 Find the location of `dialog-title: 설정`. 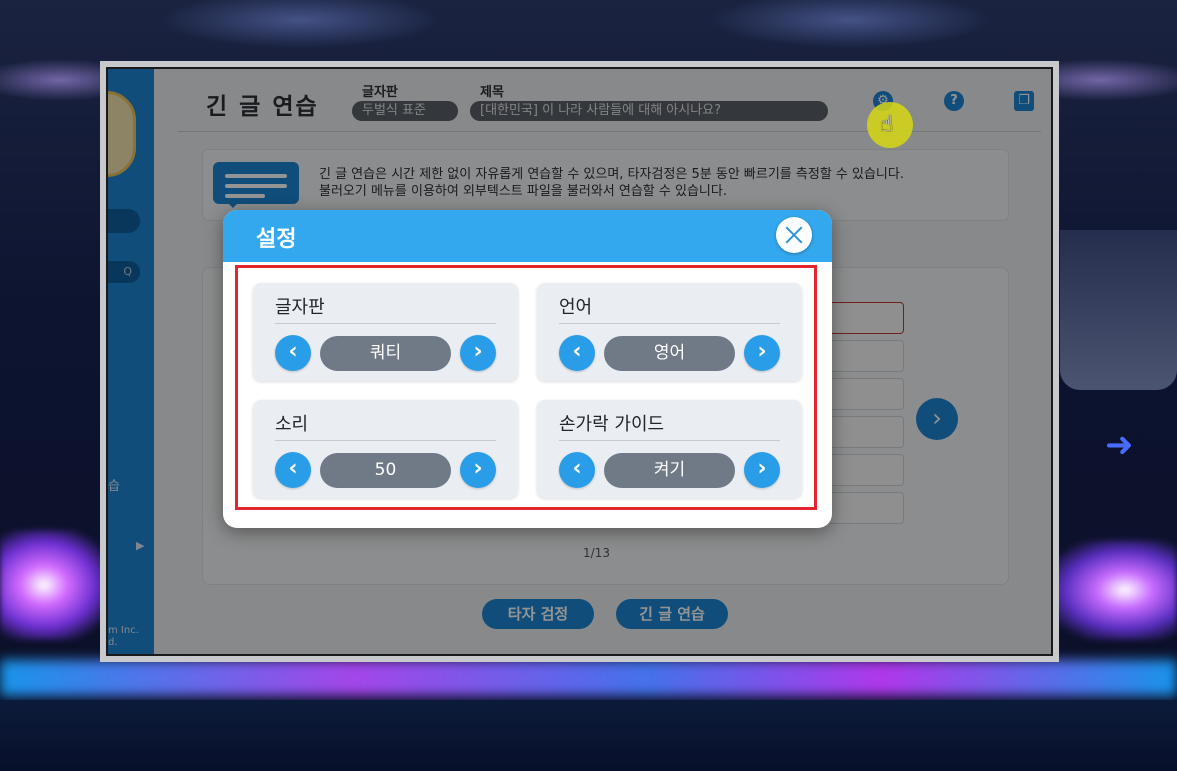

dialog-title: 설정 is located at coordinates (276, 239).